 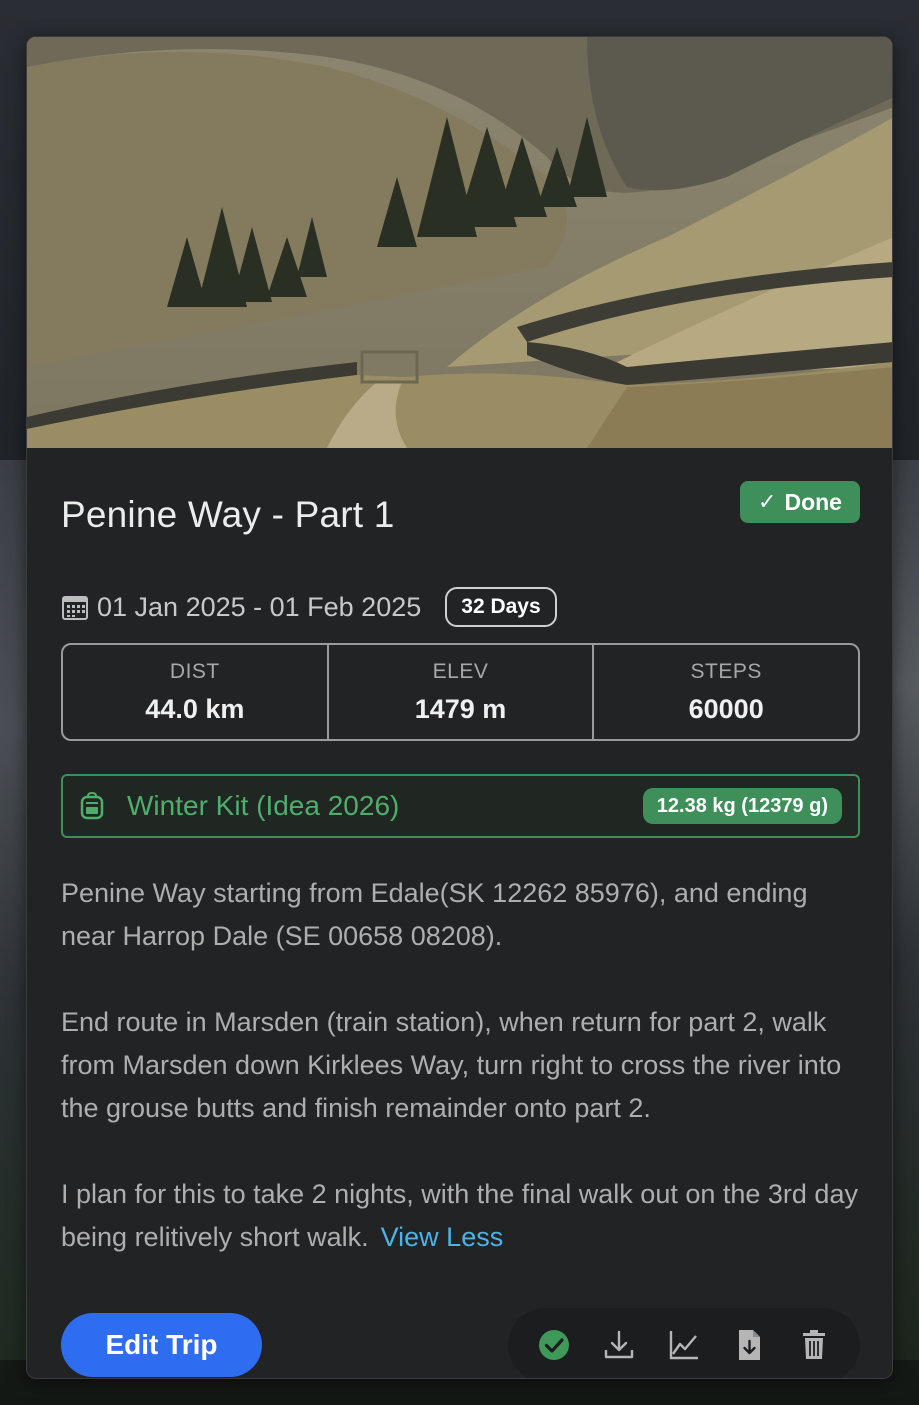 What do you see at coordinates (767, 501) in the screenshot?
I see `checkmark-icon: ✓` at bounding box center [767, 501].